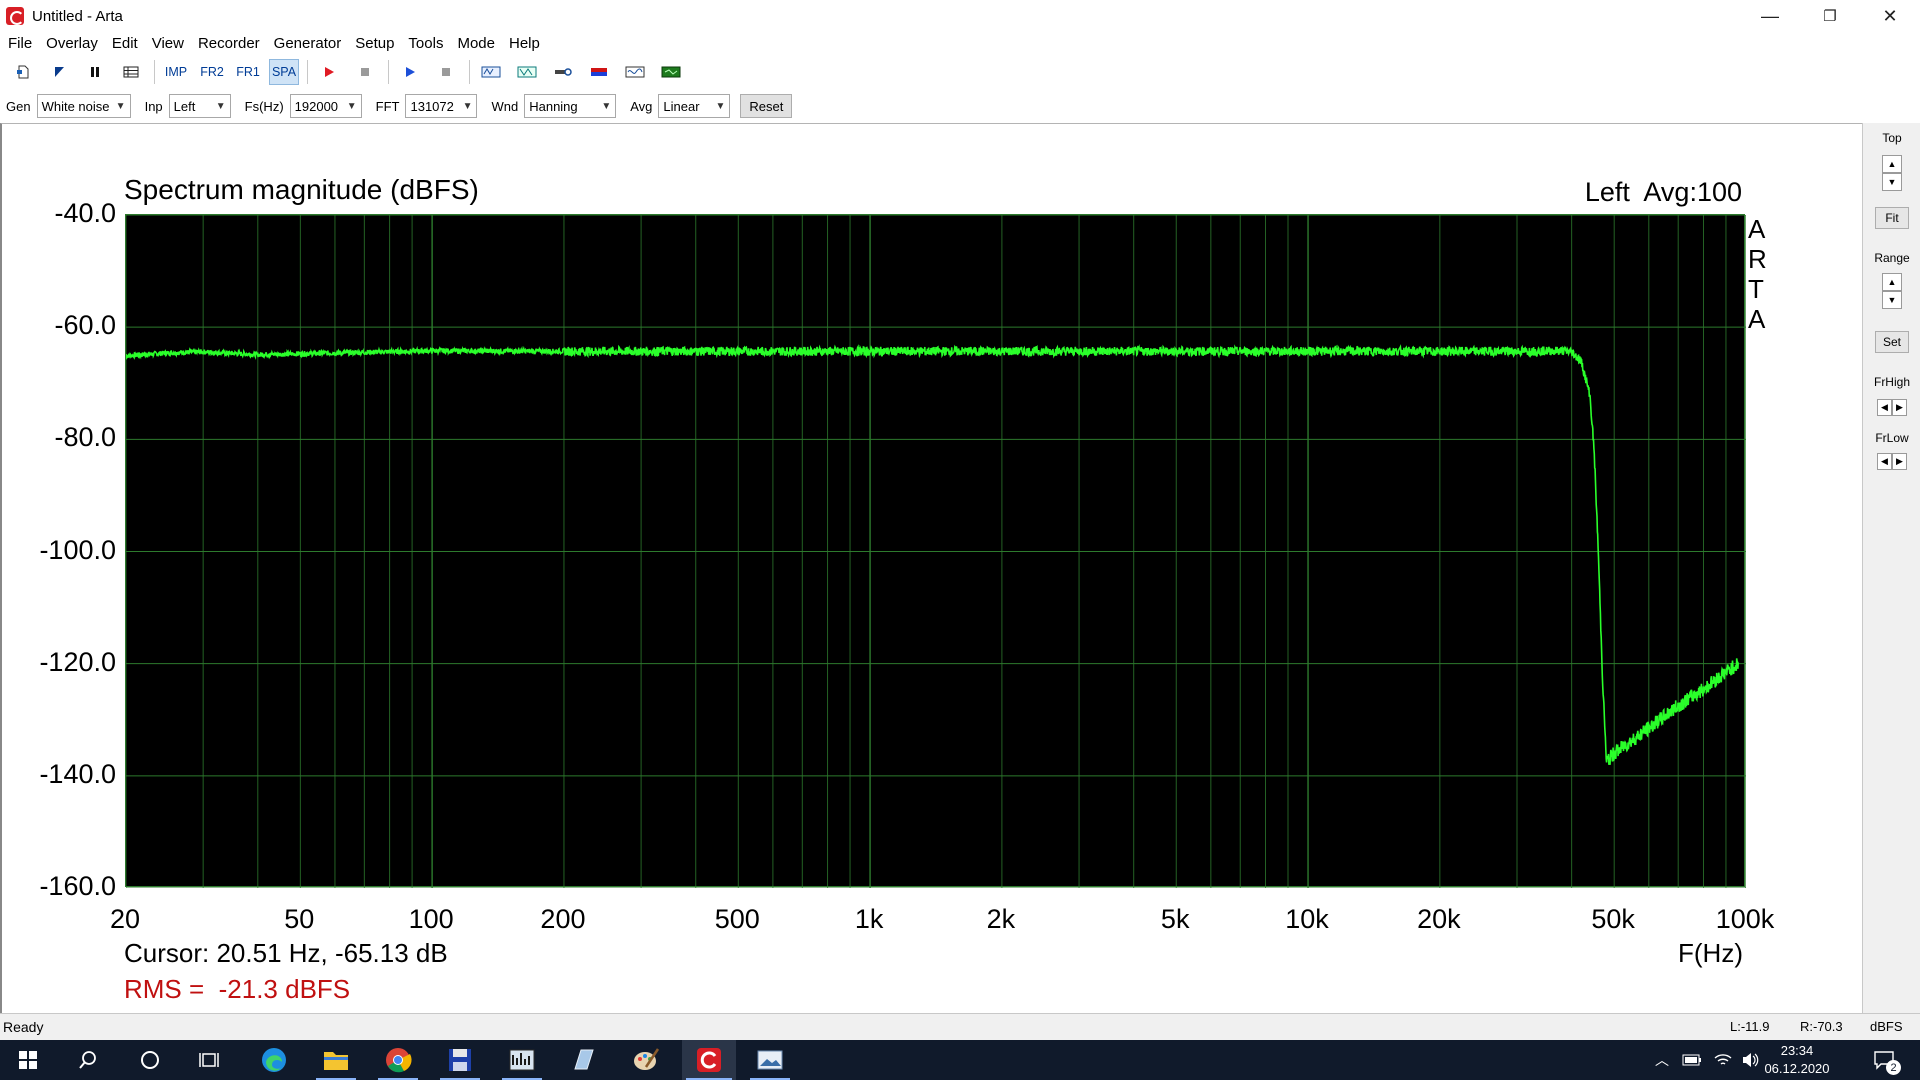 The image size is (1920, 1080). I want to click on minimize-button: —, so click(1770, 16).